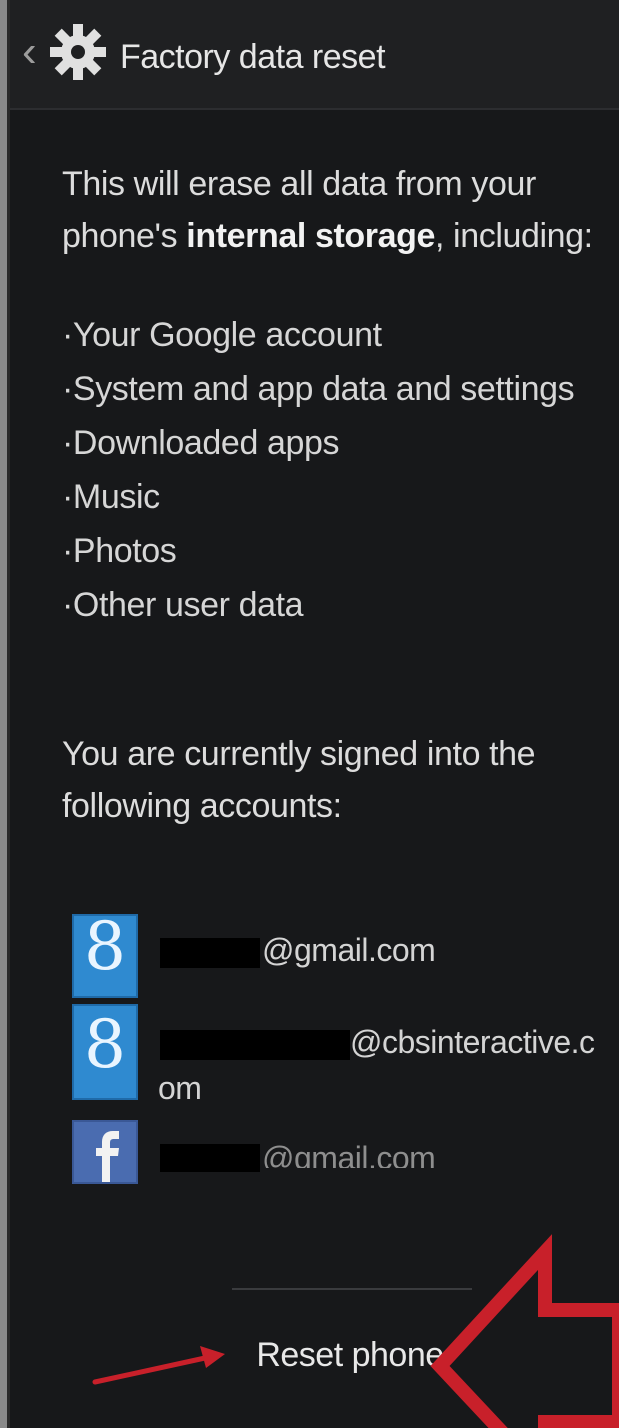  I want to click on action-bar: ‹ Factory data reset, so click(314, 55).